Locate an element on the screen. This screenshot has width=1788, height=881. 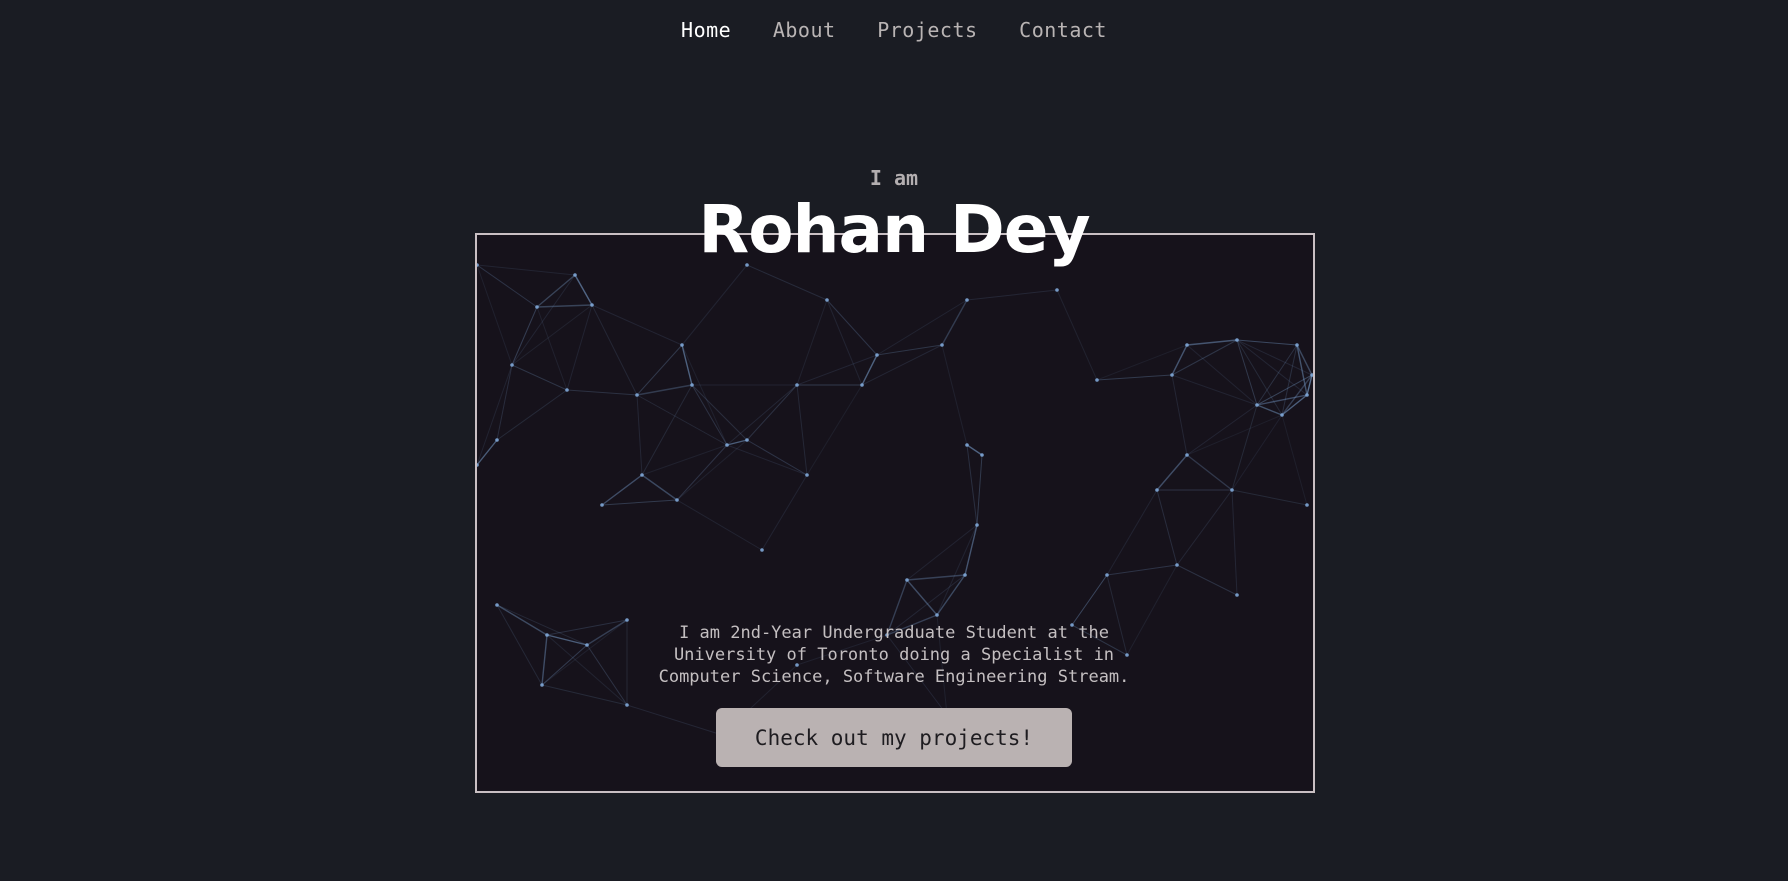
hero-name: Rohan Dey is located at coordinates (894, 229).